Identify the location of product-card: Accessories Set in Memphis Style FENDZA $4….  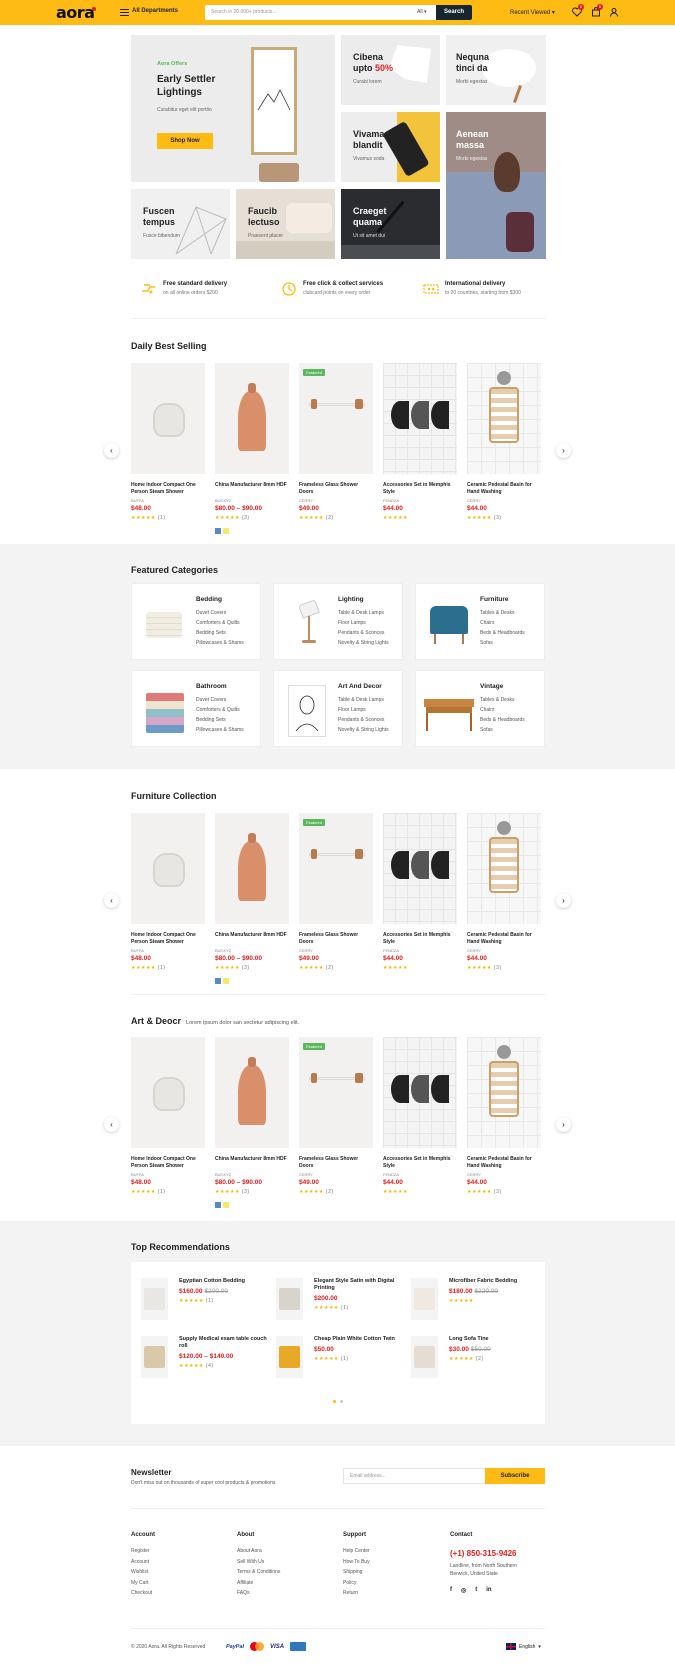
(420, 1116).